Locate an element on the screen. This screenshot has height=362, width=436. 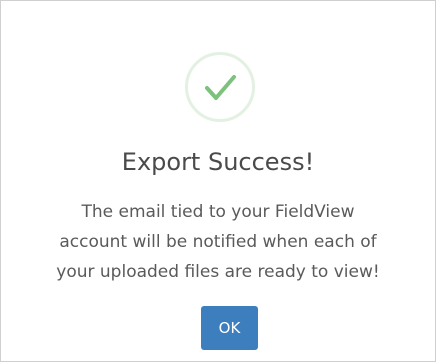
message-line: The email tied to your FieldView is located at coordinates (218, 212).